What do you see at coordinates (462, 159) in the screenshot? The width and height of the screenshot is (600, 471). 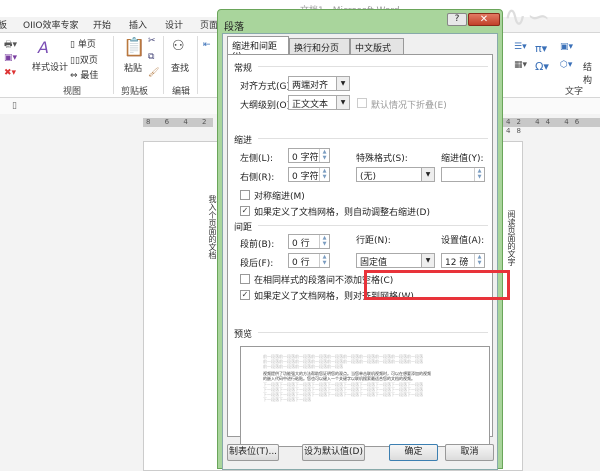 I see `by-label: 缩进值(Y):` at bounding box center [462, 159].